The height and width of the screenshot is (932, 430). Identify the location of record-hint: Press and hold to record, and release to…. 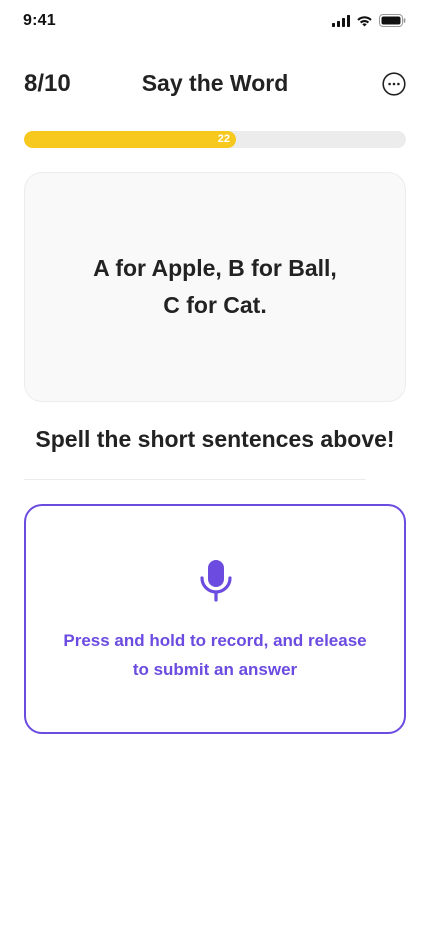
(215, 655).